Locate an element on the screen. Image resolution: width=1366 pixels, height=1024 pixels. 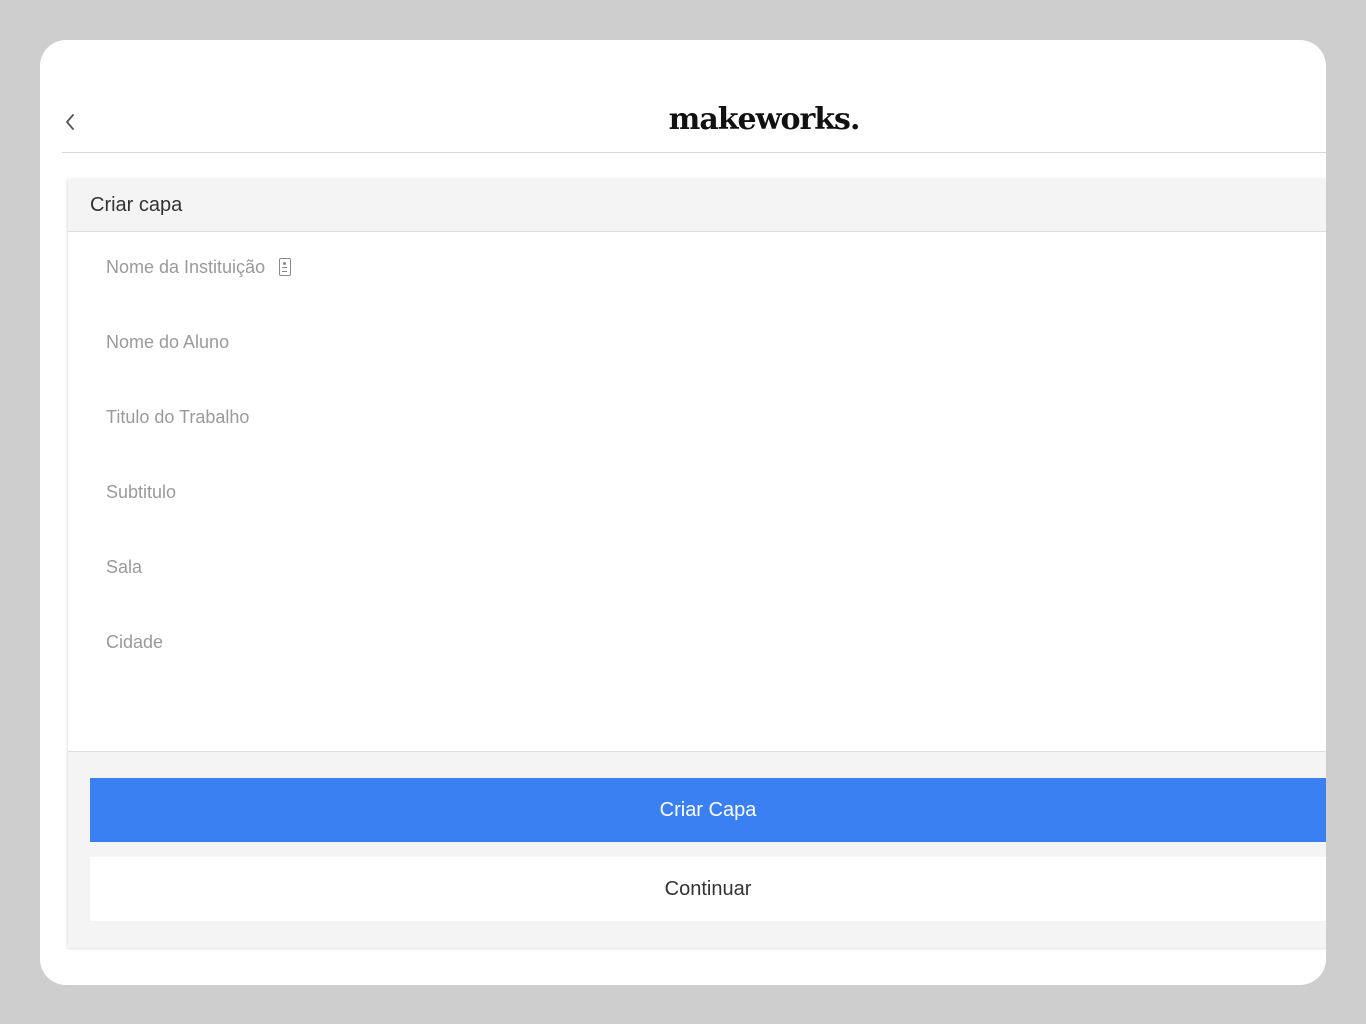
back-button is located at coordinates (70, 122).